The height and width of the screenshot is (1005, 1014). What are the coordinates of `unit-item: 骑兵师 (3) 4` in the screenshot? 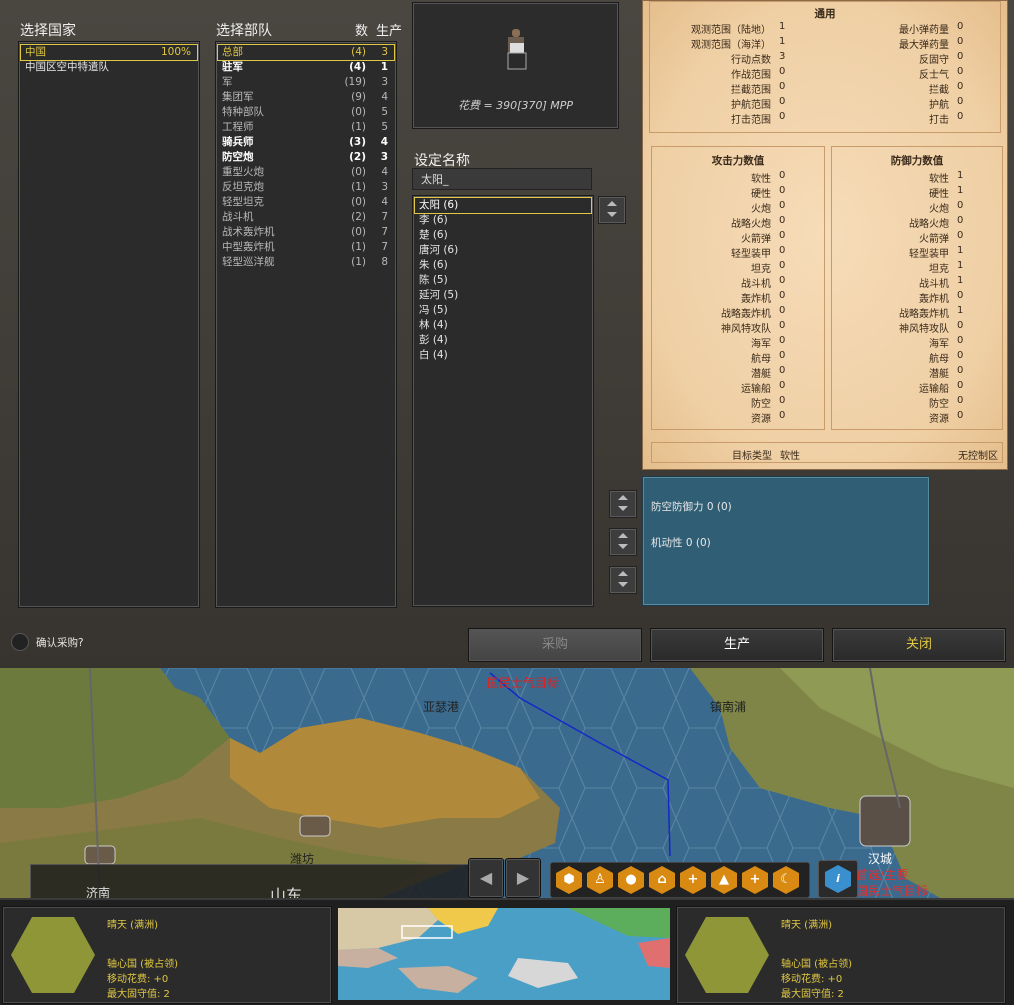 It's located at (306, 142).